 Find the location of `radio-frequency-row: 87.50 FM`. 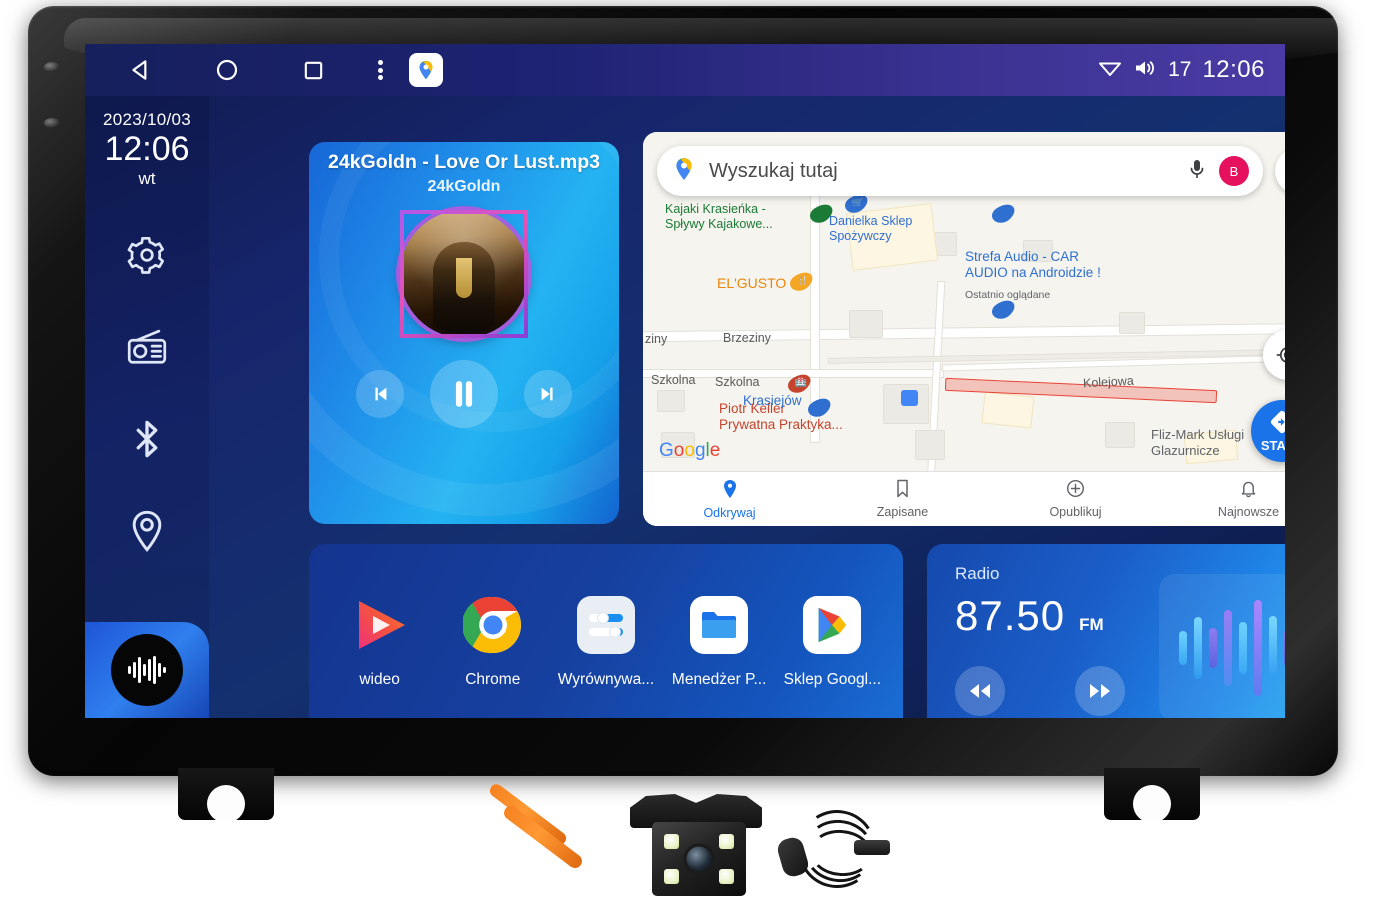

radio-frequency-row: 87.50 FM is located at coordinates (1029, 616).